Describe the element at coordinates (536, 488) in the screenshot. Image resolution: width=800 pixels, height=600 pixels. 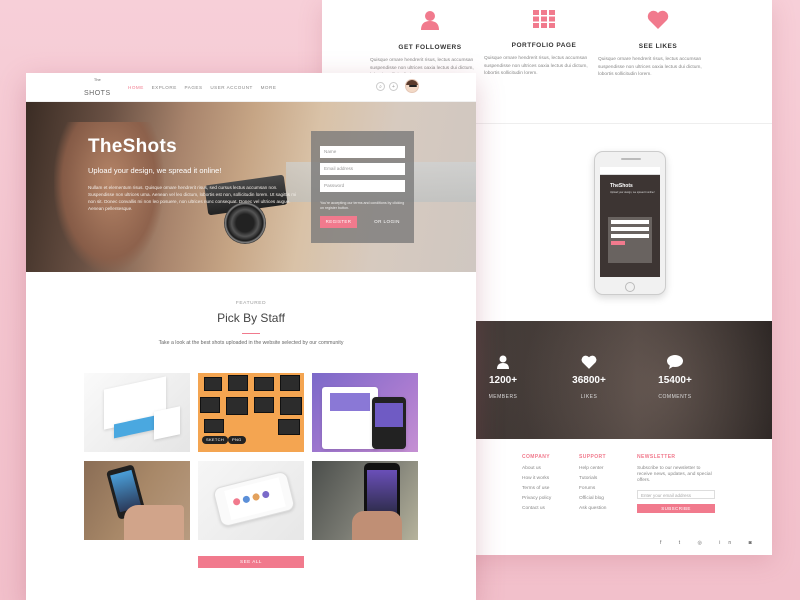
I see `footer-link-terms: Terms of use` at that location.